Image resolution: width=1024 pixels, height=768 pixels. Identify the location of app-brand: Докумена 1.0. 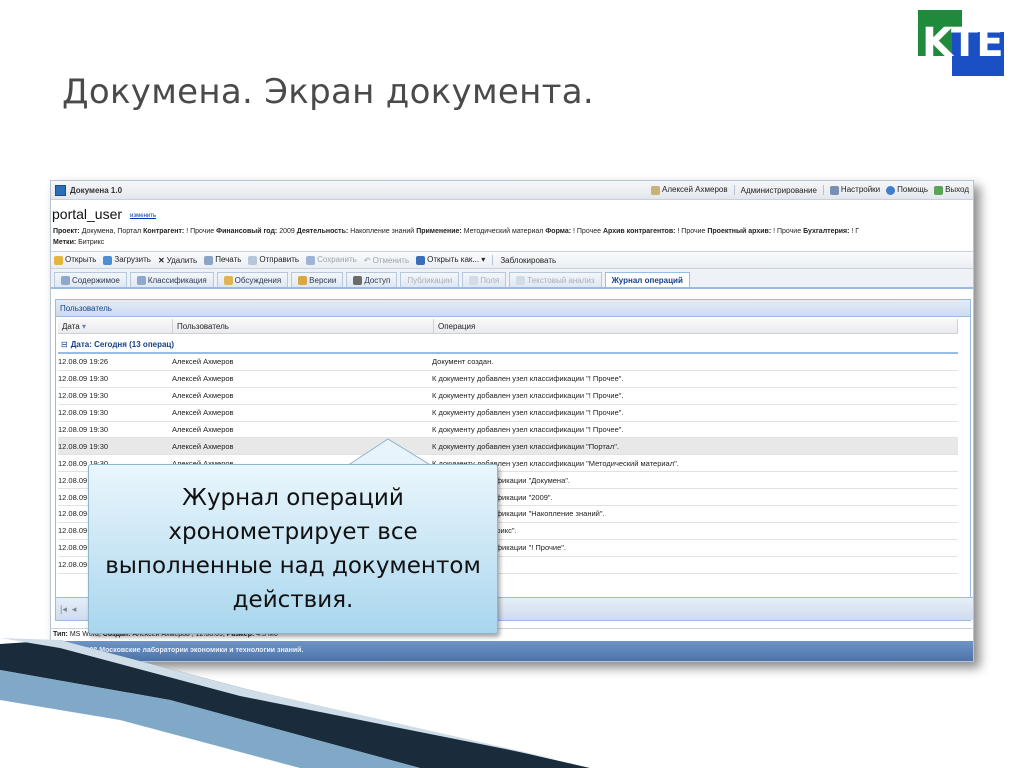
(89, 190).